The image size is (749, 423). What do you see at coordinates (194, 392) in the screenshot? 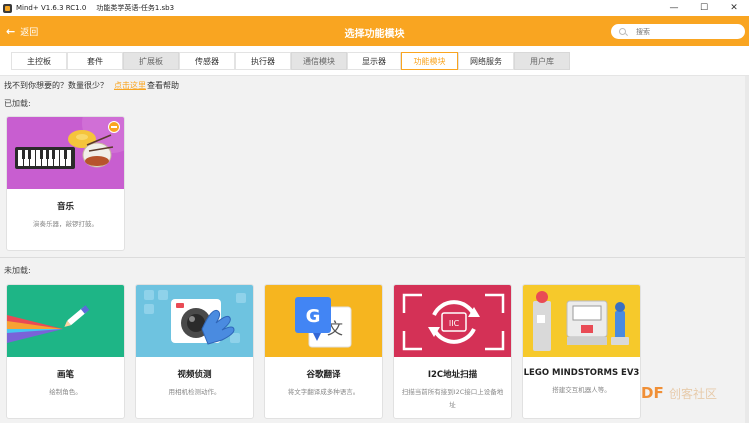
I see `module-desc: 用相机检测动作。` at bounding box center [194, 392].